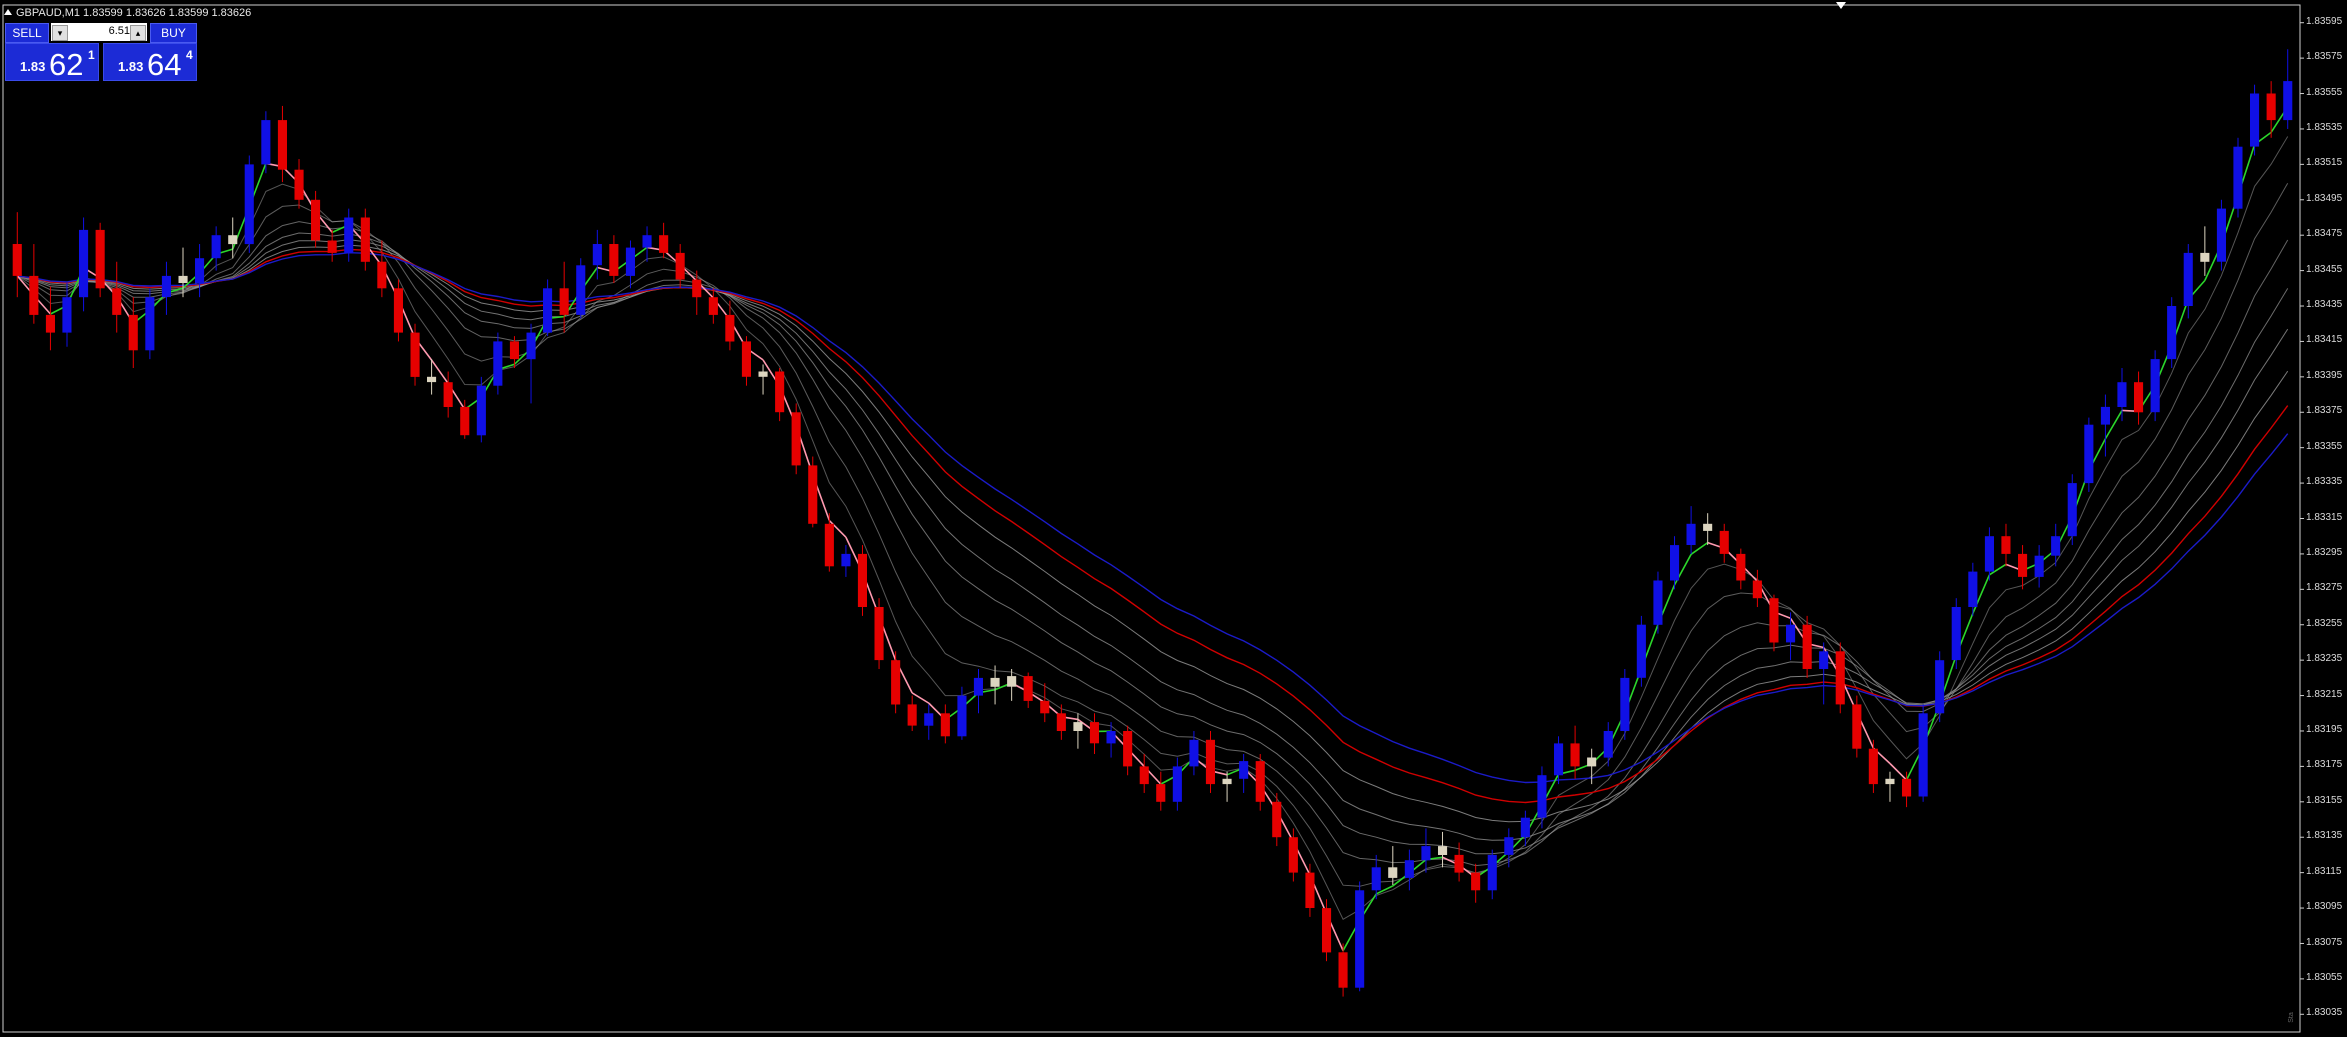 The height and width of the screenshot is (1037, 2347). Describe the element at coordinates (2324, 482) in the screenshot. I see `price-axis-label: 1.83335` at that location.